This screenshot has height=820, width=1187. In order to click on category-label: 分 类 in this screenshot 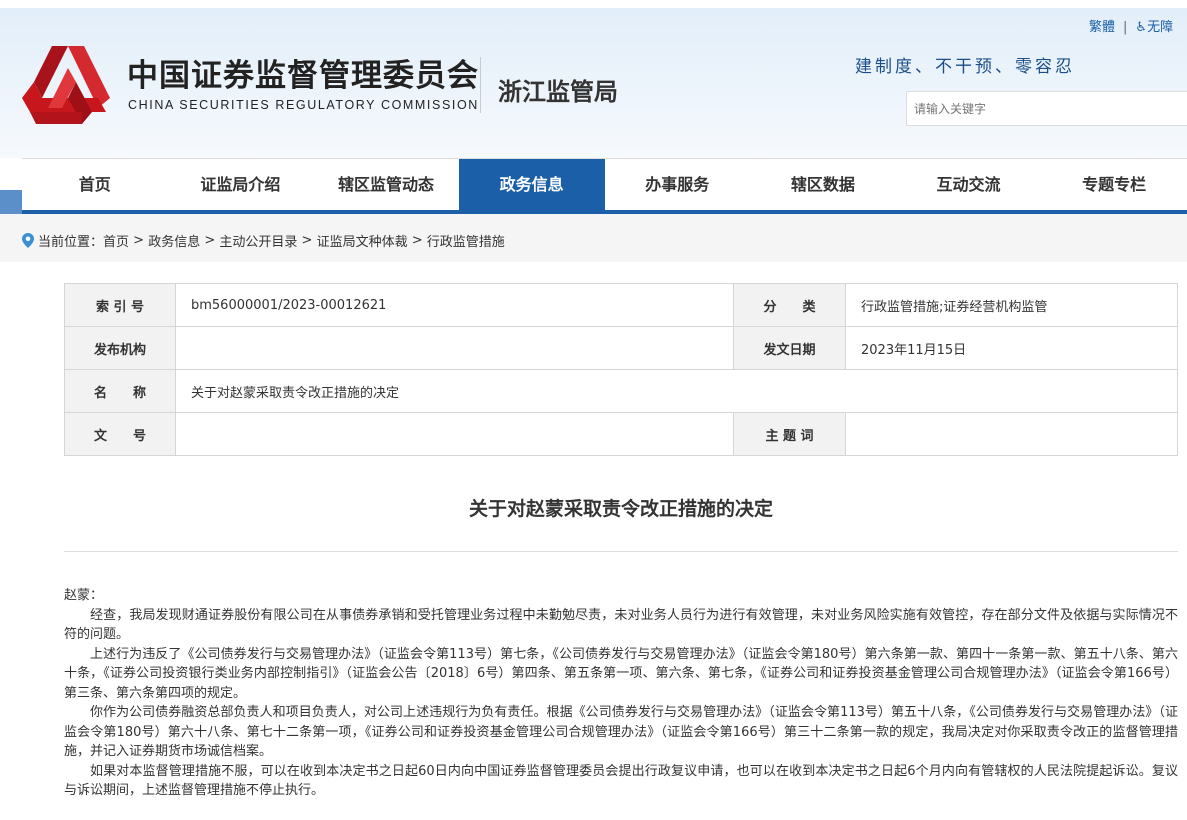, I will do `click(789, 305)`.